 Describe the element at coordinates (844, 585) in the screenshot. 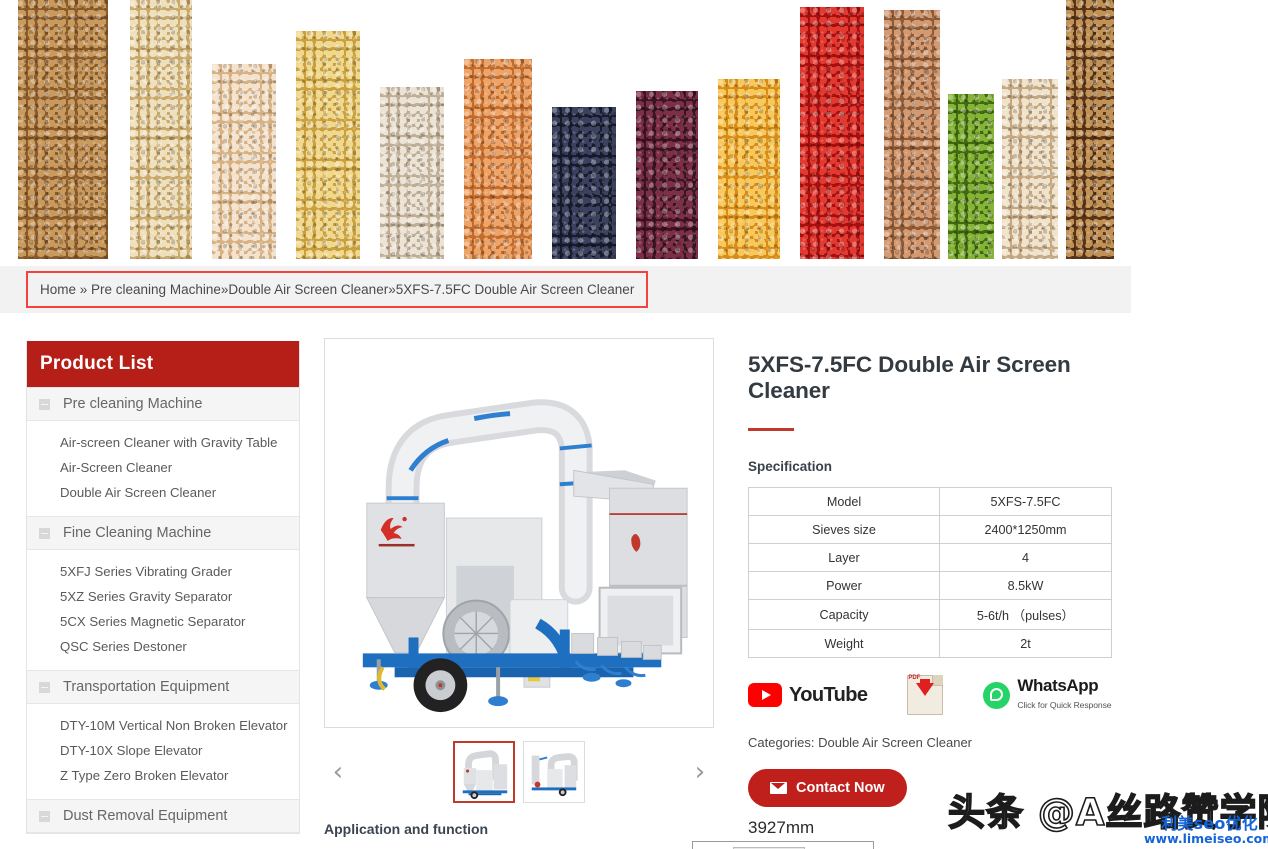

I see `spec-key: Power` at that location.